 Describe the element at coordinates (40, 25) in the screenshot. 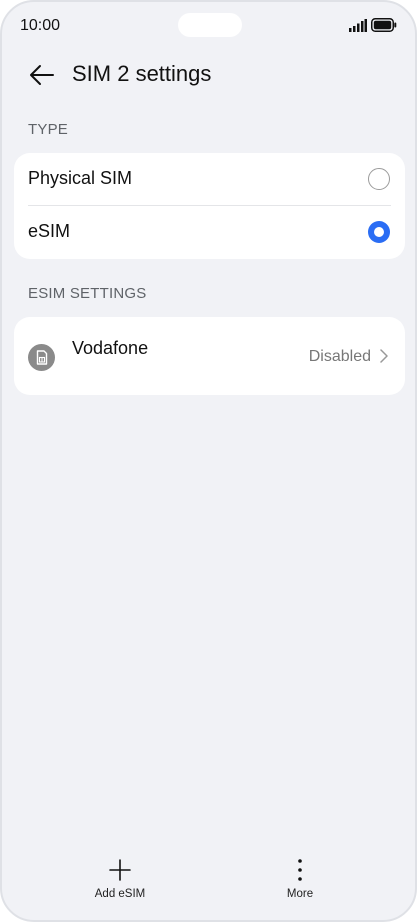

I see `status-time: 10:00` at that location.